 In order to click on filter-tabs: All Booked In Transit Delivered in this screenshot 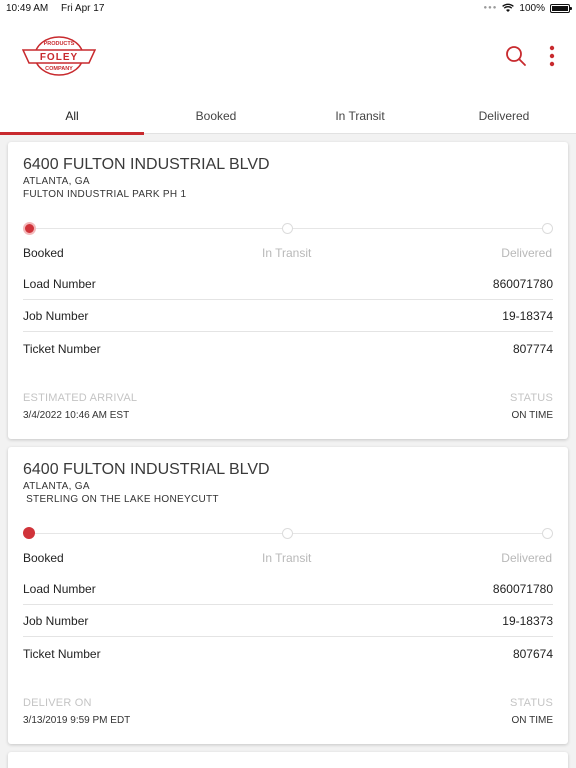, I will do `click(288, 116)`.